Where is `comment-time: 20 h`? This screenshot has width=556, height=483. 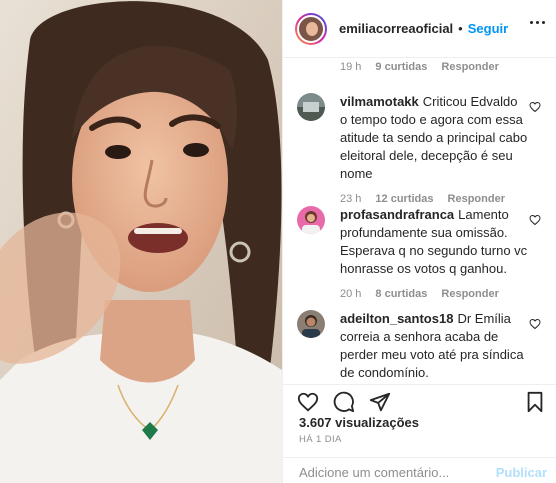 comment-time: 20 h is located at coordinates (351, 294).